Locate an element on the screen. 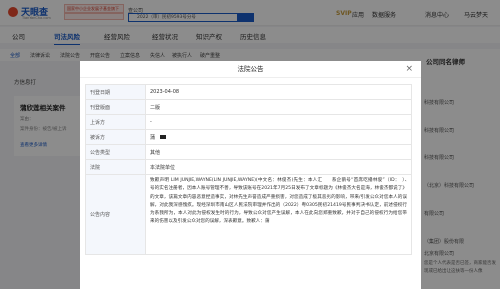 The image size is (500, 289). table-row: 被诉方 蒲 is located at coordinates (248, 137).